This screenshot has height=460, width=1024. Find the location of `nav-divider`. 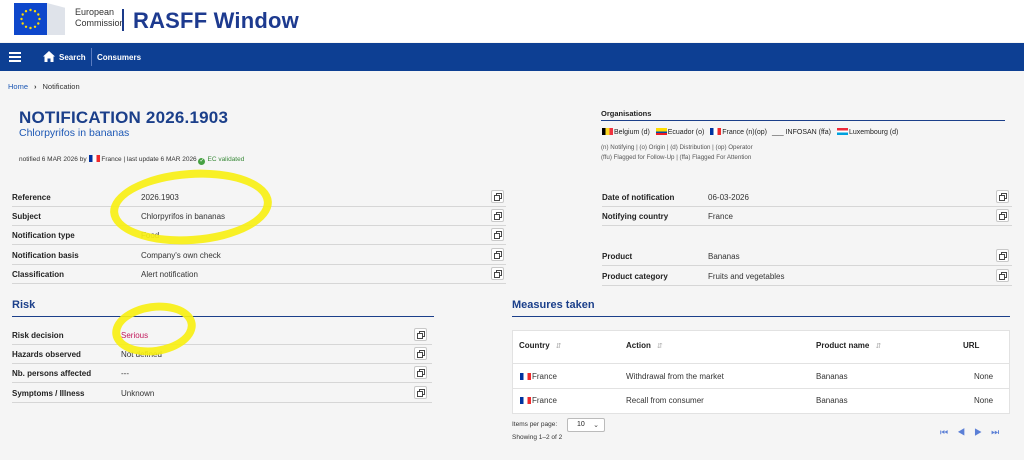

nav-divider is located at coordinates (91, 57).